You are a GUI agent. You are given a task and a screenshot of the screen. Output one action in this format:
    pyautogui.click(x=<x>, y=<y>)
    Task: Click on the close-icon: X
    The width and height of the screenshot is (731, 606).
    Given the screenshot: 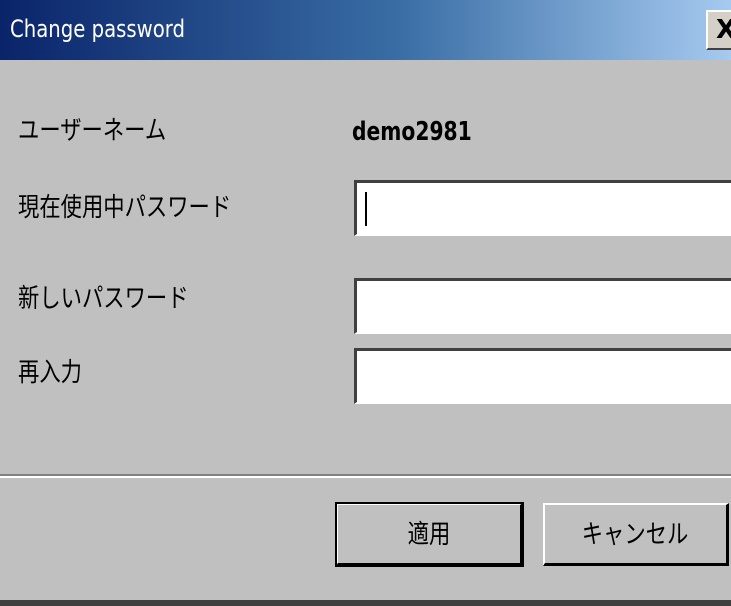 What is the action you would take?
    pyautogui.click(x=723, y=30)
    